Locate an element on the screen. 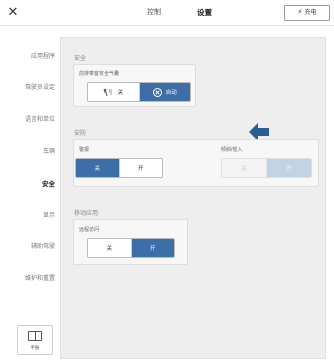 Image resolution: width=334 pixels, height=363 pixels. tab-settings: 设置 is located at coordinates (204, 12).